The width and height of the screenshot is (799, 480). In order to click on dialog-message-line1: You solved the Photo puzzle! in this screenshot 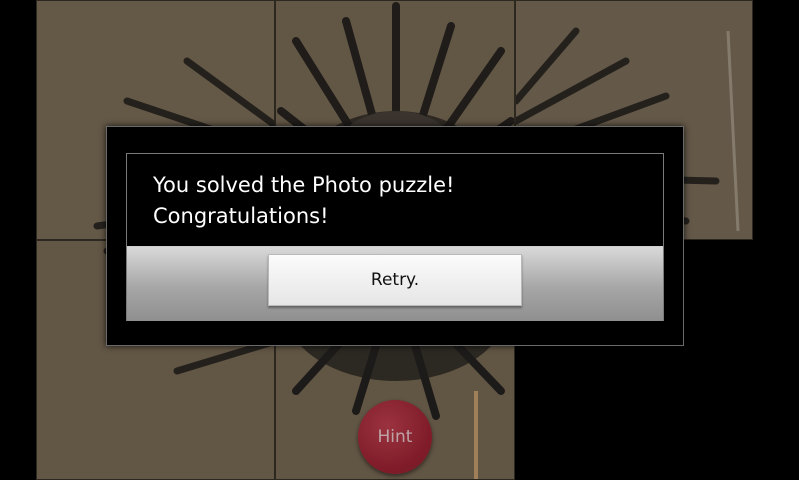, I will do `click(304, 185)`.